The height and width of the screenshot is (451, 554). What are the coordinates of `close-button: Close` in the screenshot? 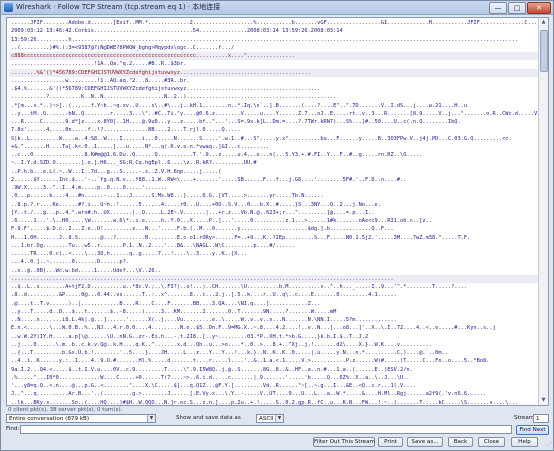 It's located at (491, 442).